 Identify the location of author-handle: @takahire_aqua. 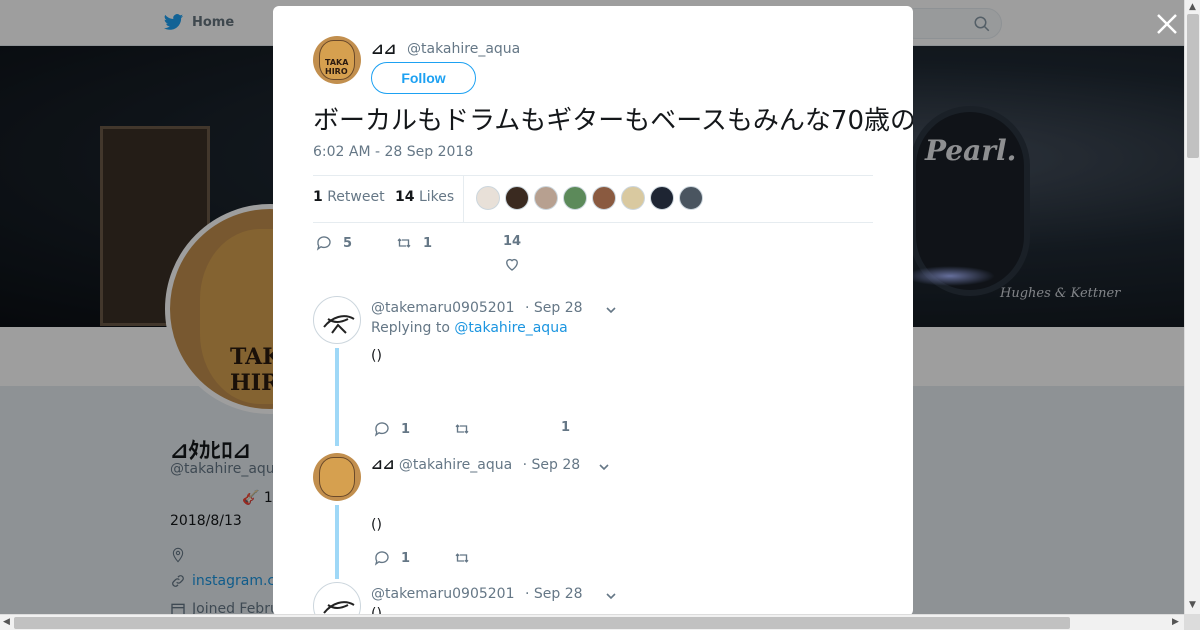
(463, 49).